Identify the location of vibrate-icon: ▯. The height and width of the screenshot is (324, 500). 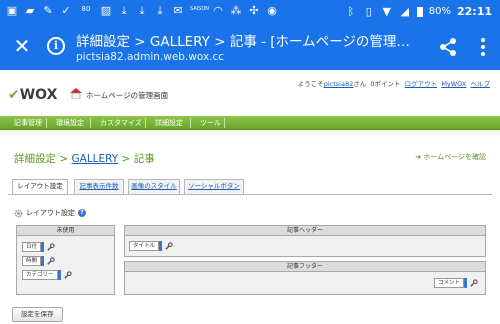
(368, 11).